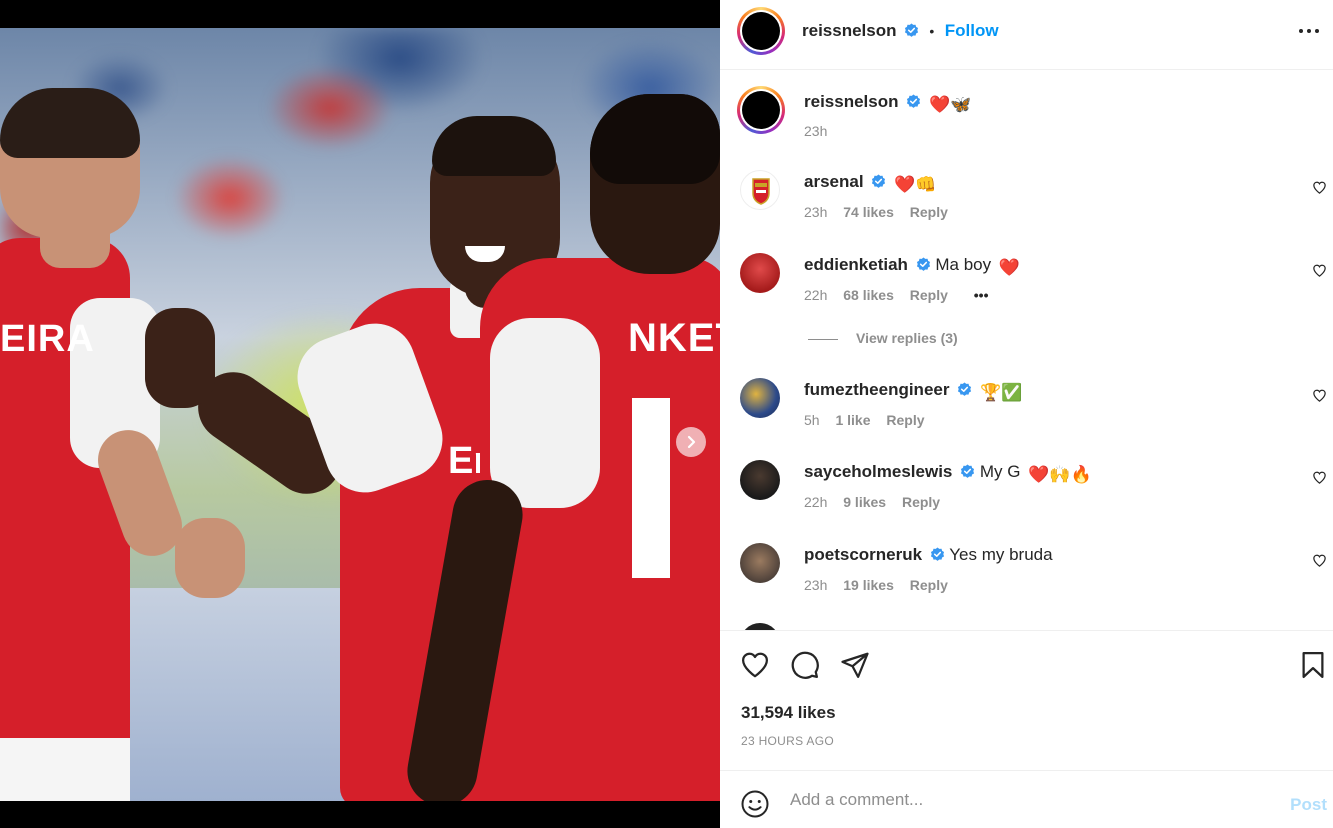  What do you see at coordinates (1001, 554) in the screenshot?
I see `comment-text: Yes my bruda` at bounding box center [1001, 554].